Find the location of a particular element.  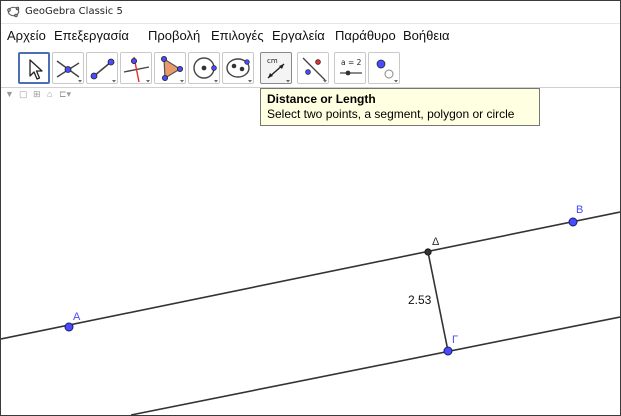

move-tool-button is located at coordinates (34, 68).